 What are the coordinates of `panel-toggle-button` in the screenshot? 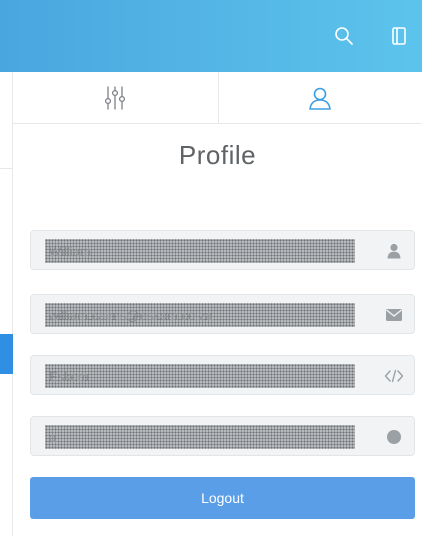 It's located at (399, 36).